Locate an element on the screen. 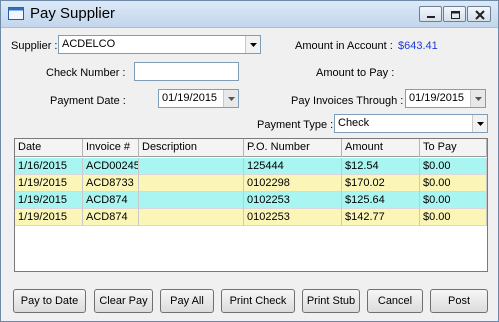  check-number-field is located at coordinates (186, 71).